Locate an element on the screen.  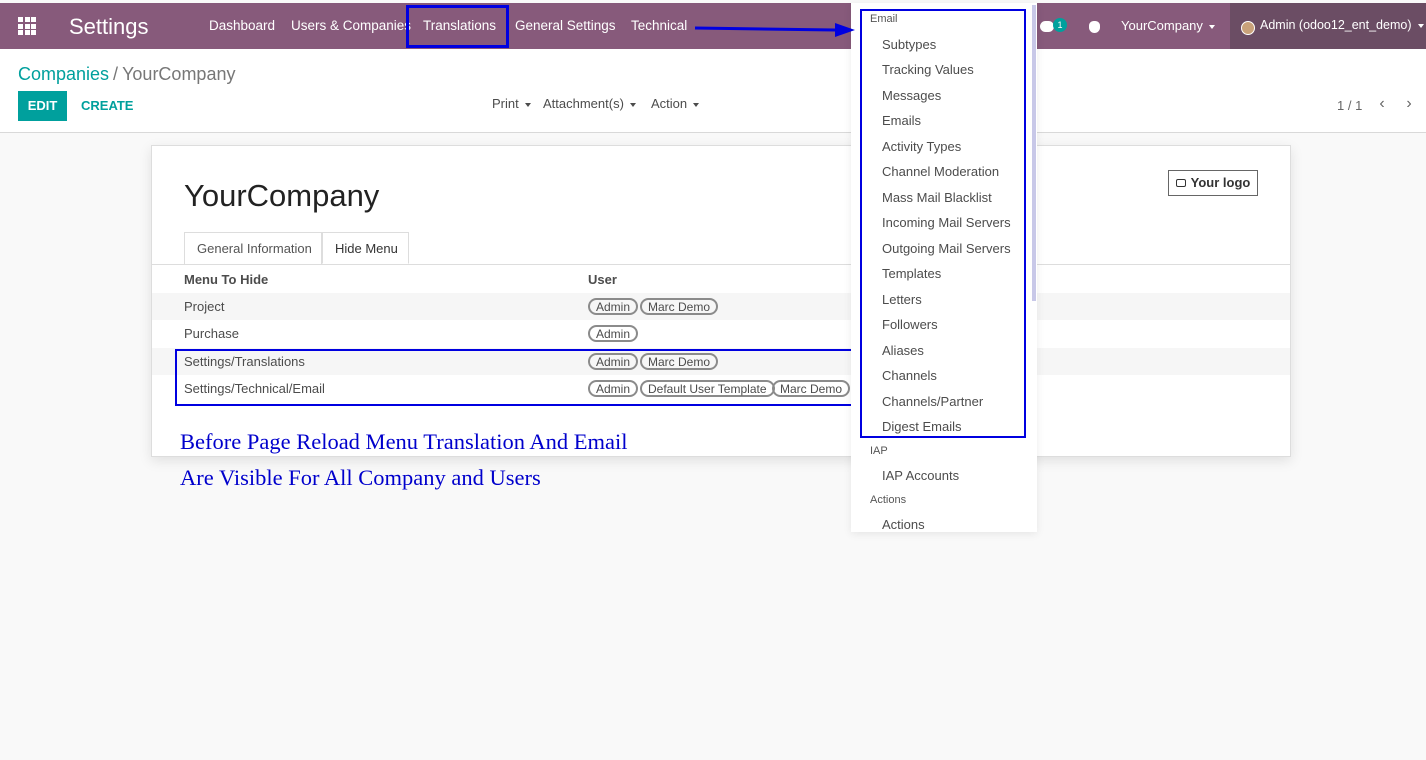
email-section-highlight-box is located at coordinates (943, 223).